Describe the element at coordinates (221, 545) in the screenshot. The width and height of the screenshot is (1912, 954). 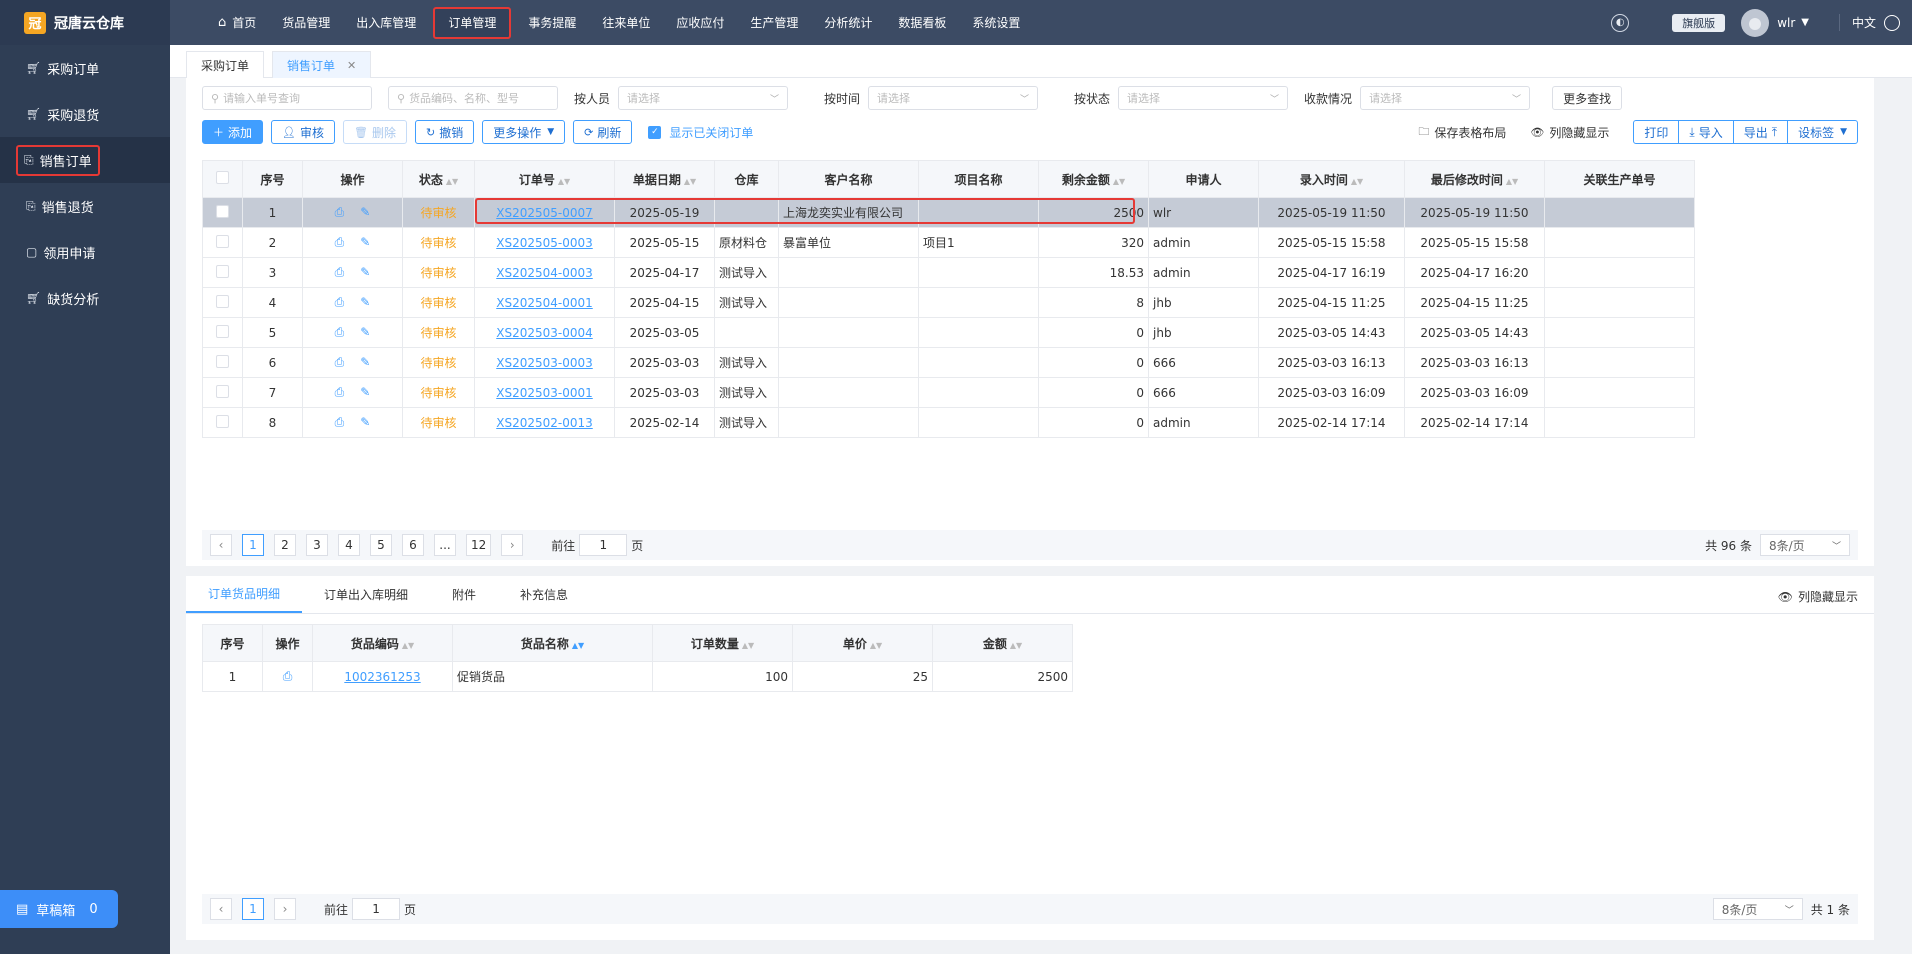
I see `prev-page-button: ‹` at that location.